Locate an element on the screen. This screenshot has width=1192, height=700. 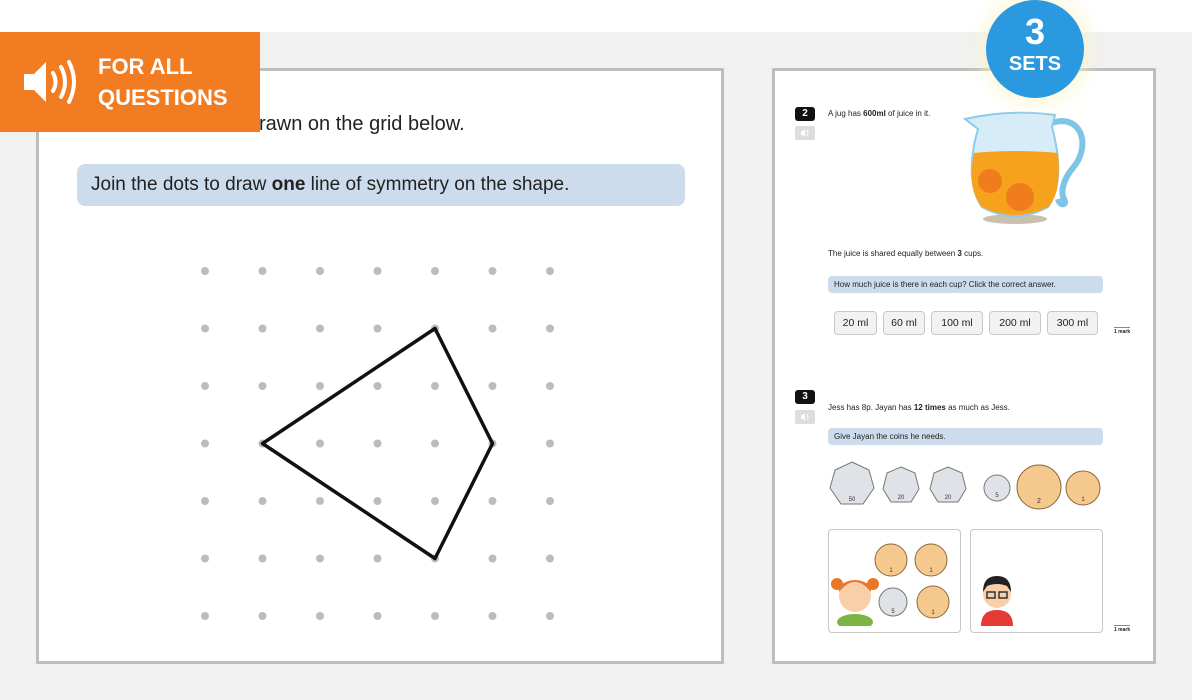
coin-5p: 5 is located at coordinates (997, 488).